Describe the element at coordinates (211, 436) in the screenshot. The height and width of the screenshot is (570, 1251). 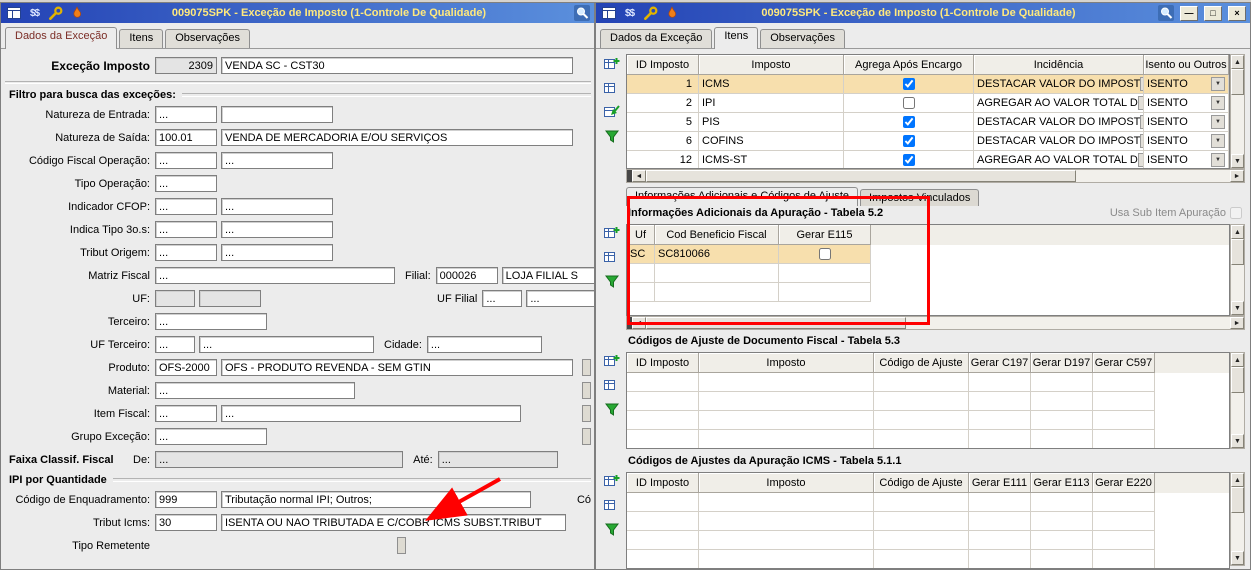
I see `grupo-excecao-field` at that location.